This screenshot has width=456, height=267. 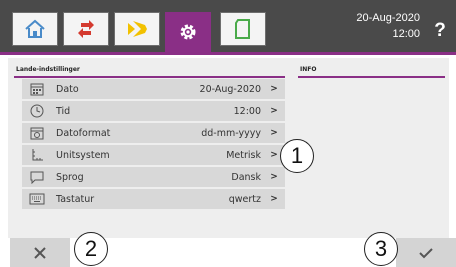 I want to click on check-icon, so click(x=426, y=252).